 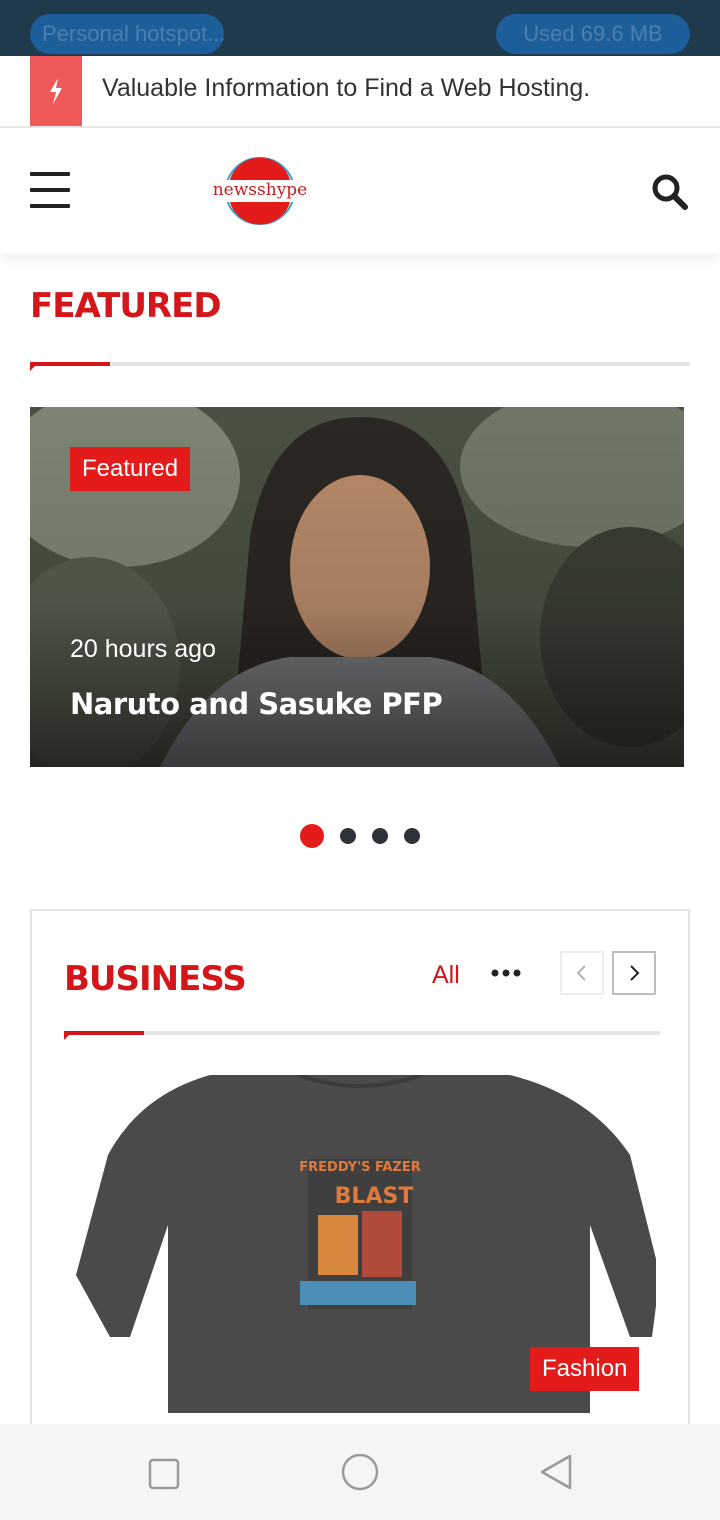 I want to click on fashion-category-badge: Fashion, so click(x=585, y=1369).